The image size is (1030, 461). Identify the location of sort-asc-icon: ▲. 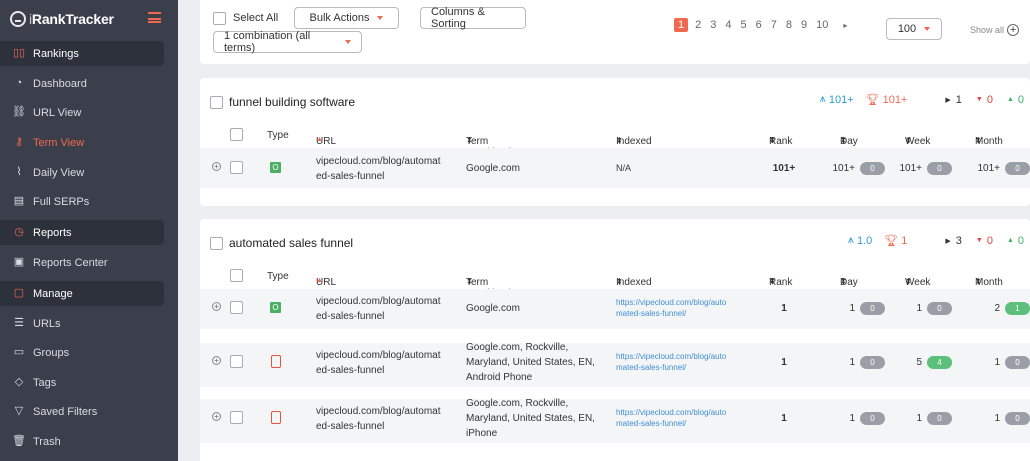
(319, 280).